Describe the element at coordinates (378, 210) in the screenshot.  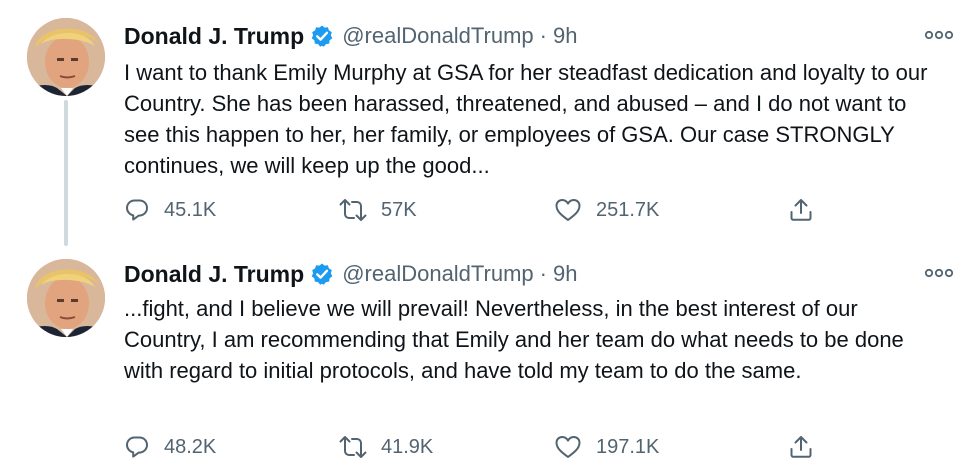
I see `retweet-button: 57K` at that location.